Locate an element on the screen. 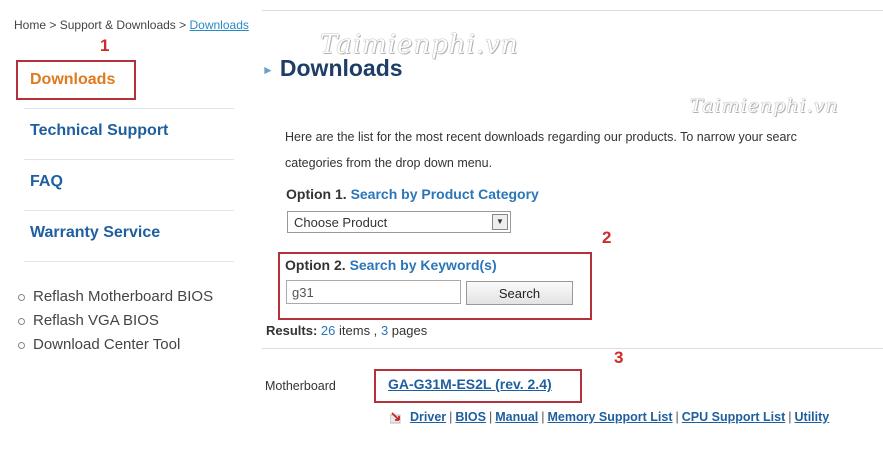  sidebar-item-label: Technical Support is located at coordinates (99, 130).